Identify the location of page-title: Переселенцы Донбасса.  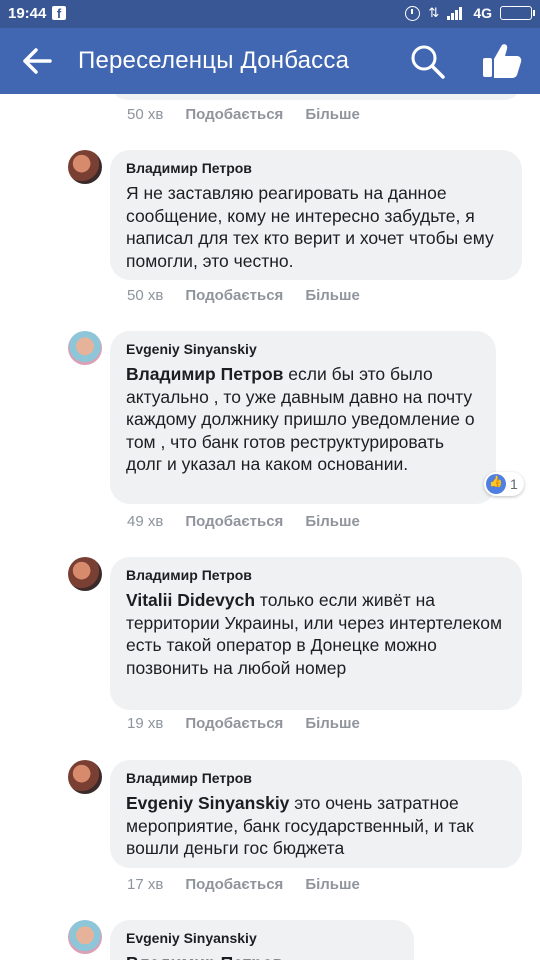
(214, 60).